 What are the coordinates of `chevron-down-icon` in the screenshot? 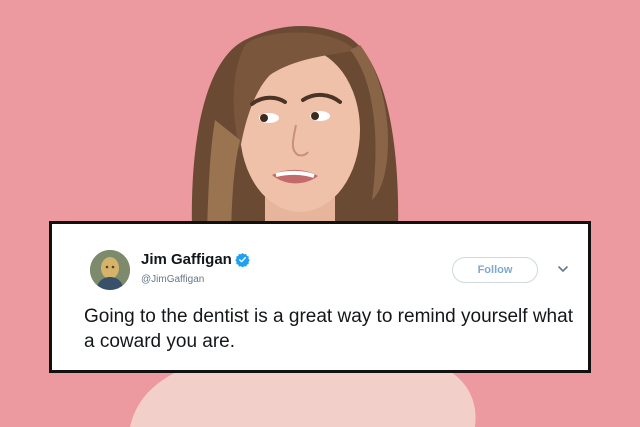 It's located at (563, 269).